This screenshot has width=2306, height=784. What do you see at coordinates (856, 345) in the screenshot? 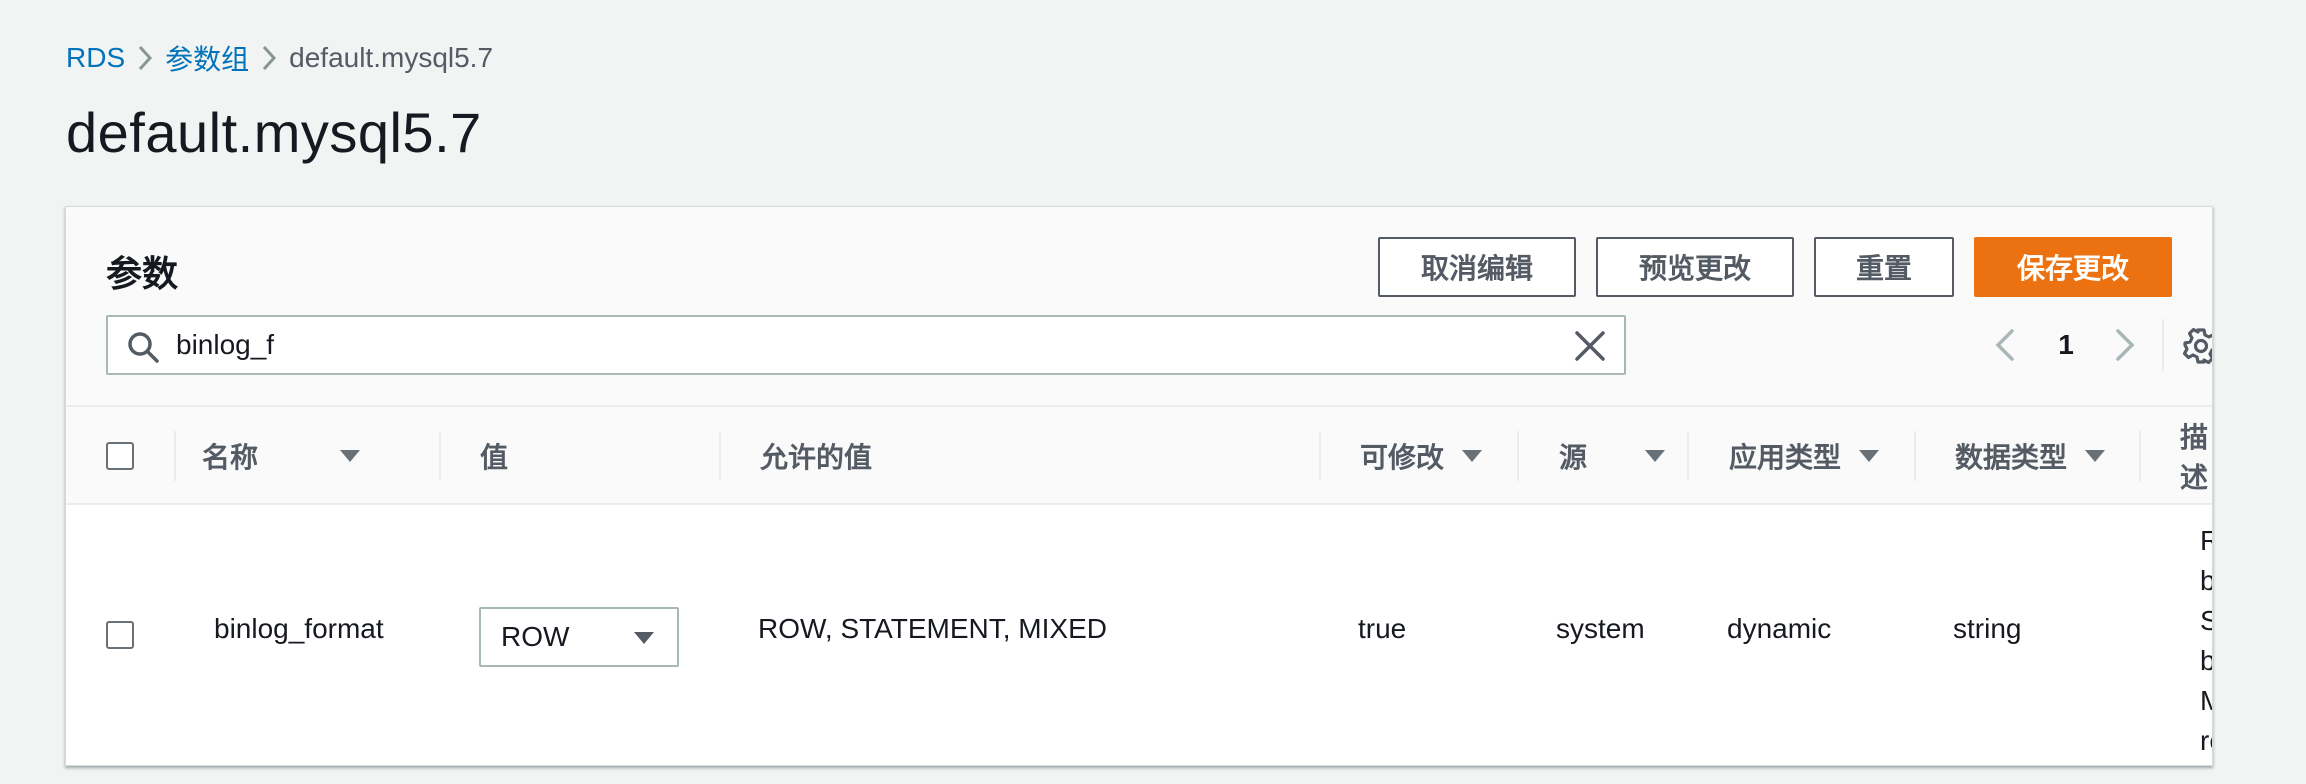
I see `search-input` at bounding box center [856, 345].